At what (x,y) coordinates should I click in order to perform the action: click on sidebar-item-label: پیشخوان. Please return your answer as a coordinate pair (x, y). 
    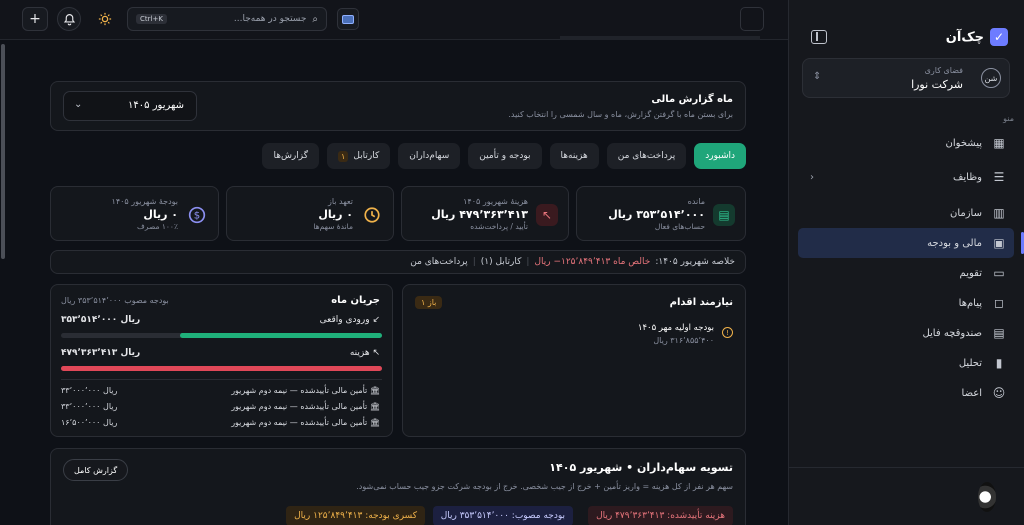
    Looking at the image, I should click on (963, 143).